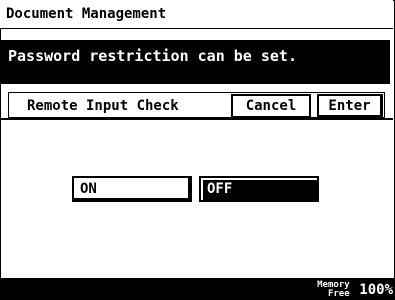 The image size is (395, 300). I want to click on off-button: OFF, so click(259, 189).